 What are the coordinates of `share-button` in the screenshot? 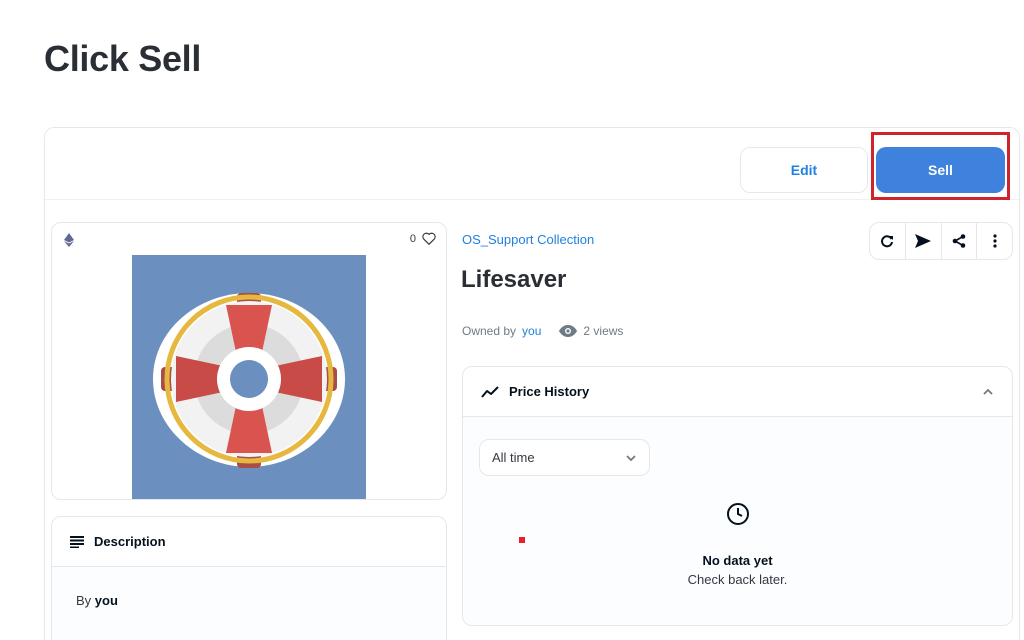 It's located at (960, 241).